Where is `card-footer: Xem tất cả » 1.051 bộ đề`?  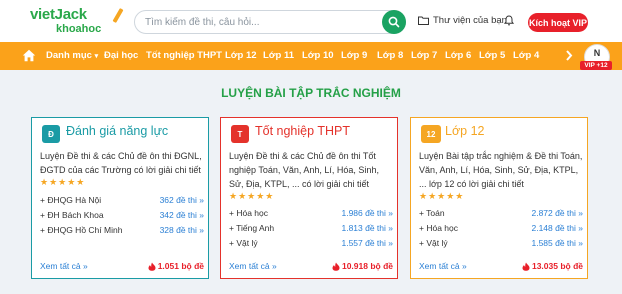
card-footer: Xem tất cả » 1.051 bộ đề is located at coordinates (122, 267).